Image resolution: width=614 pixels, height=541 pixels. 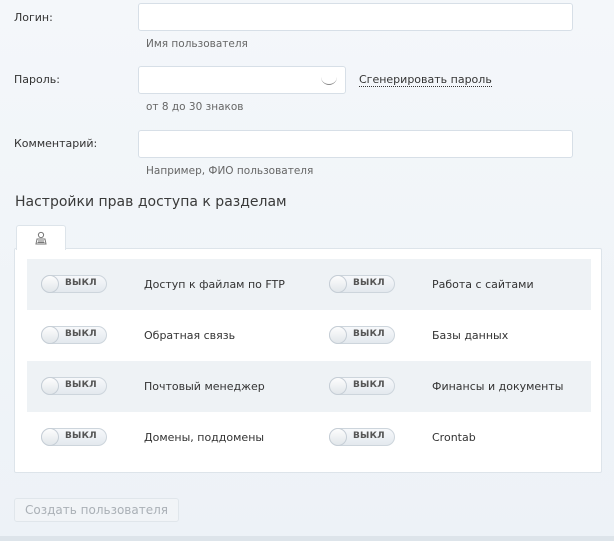 What do you see at coordinates (355, 17) in the screenshot?
I see `login-input` at bounding box center [355, 17].